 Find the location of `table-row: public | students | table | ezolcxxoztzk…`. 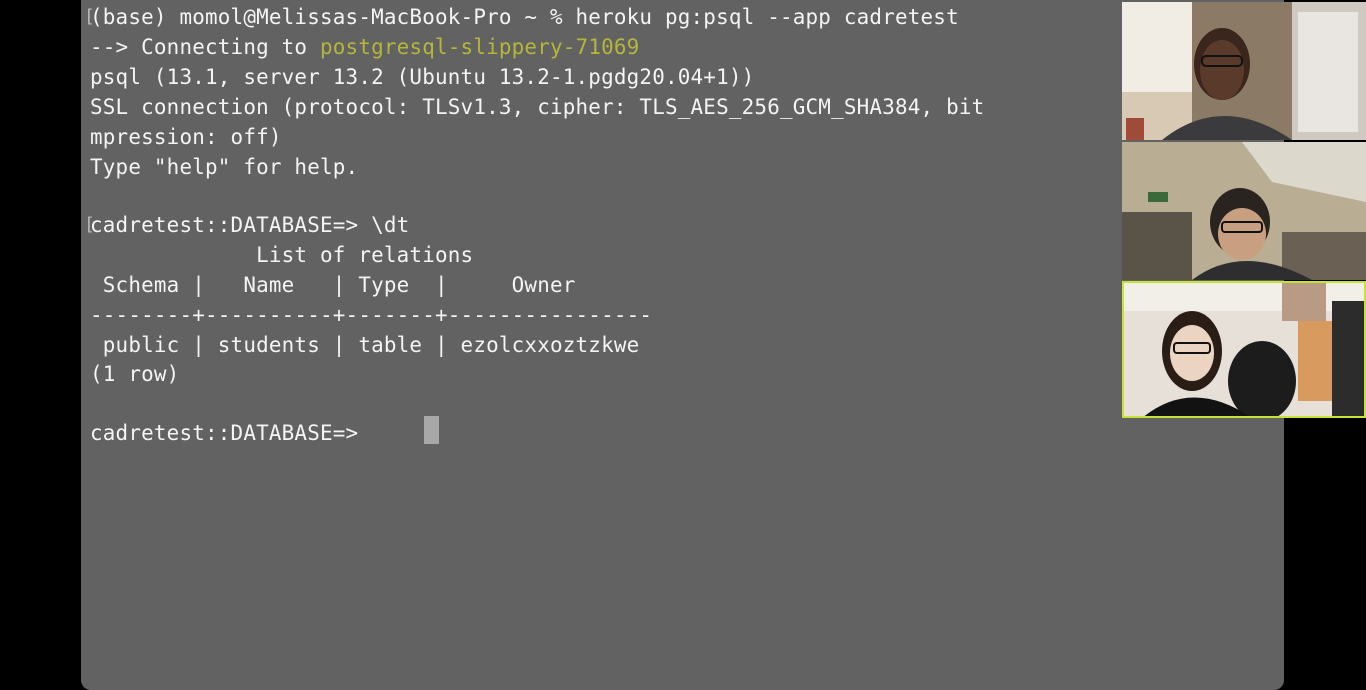

table-row: public | students | table | ezolcxxoztzk… is located at coordinates (365, 345).